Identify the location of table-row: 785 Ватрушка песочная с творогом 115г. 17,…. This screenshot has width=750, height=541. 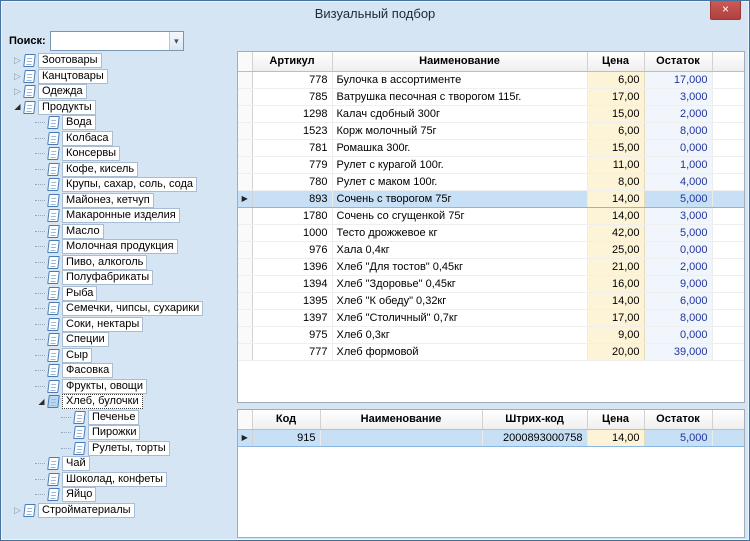
(491, 97).